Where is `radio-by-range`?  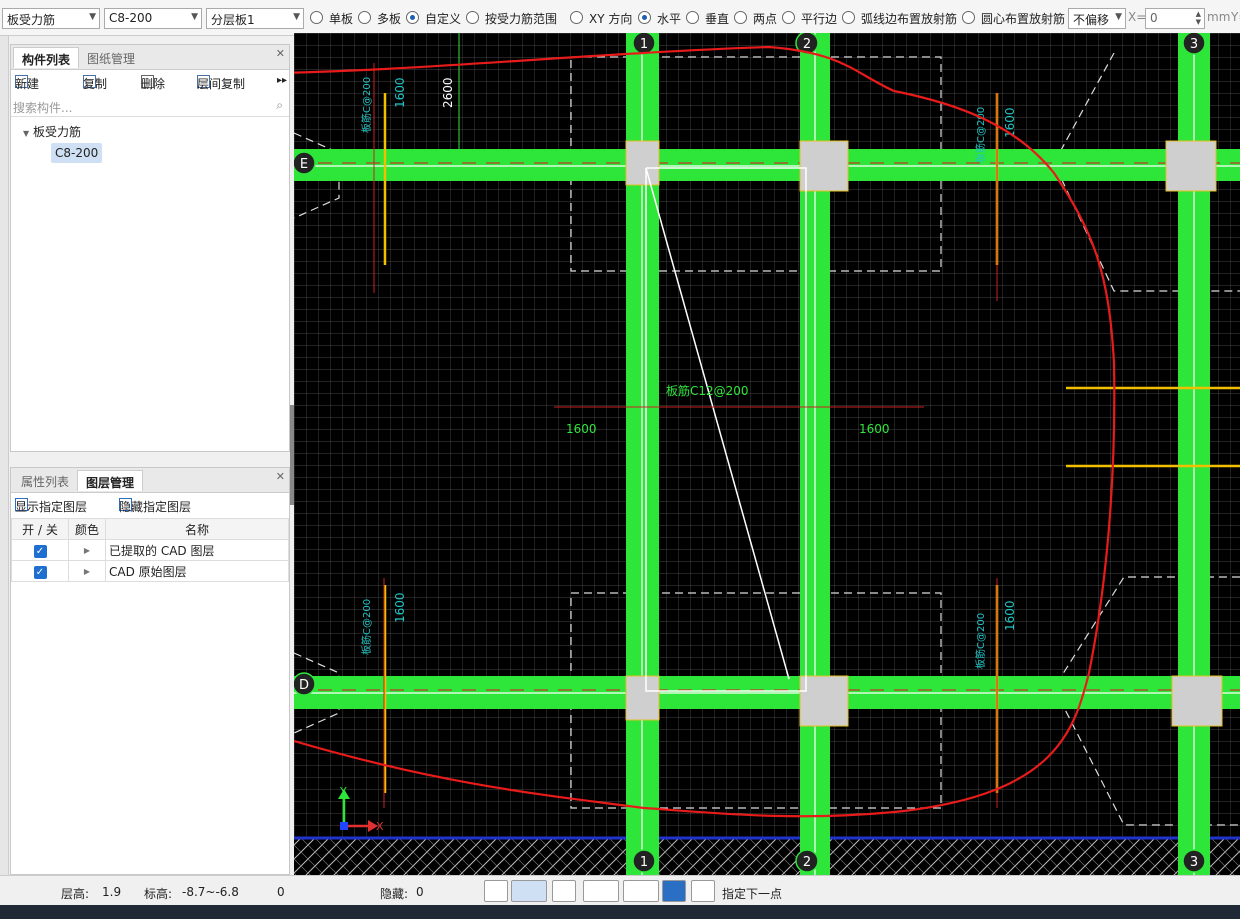
radio-by-range is located at coordinates (472, 17).